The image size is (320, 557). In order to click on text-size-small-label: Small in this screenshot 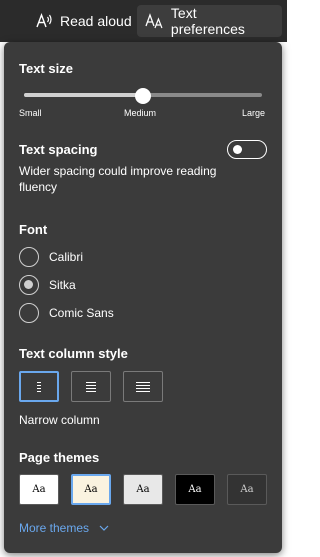, I will do `click(30, 113)`.